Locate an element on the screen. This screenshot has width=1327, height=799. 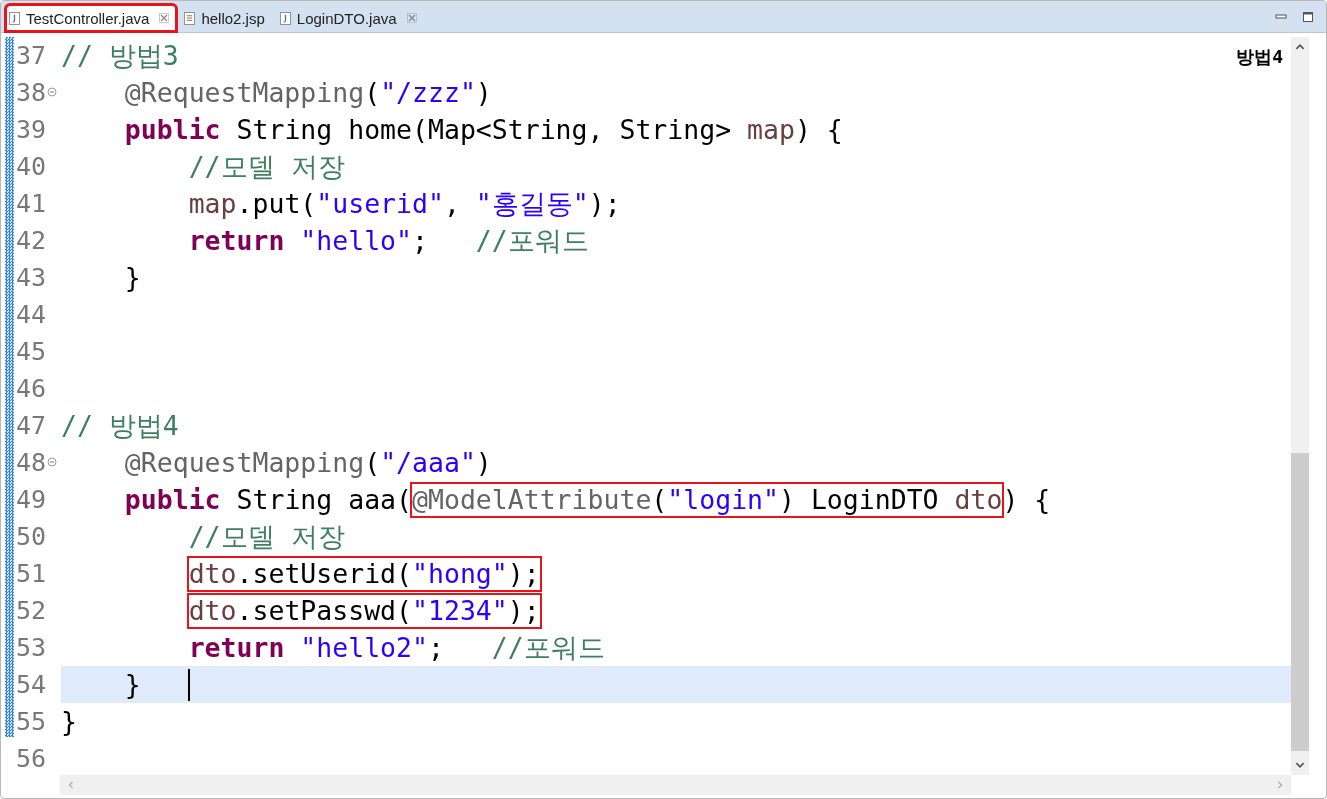
code-token: "1234" is located at coordinates (460, 610).